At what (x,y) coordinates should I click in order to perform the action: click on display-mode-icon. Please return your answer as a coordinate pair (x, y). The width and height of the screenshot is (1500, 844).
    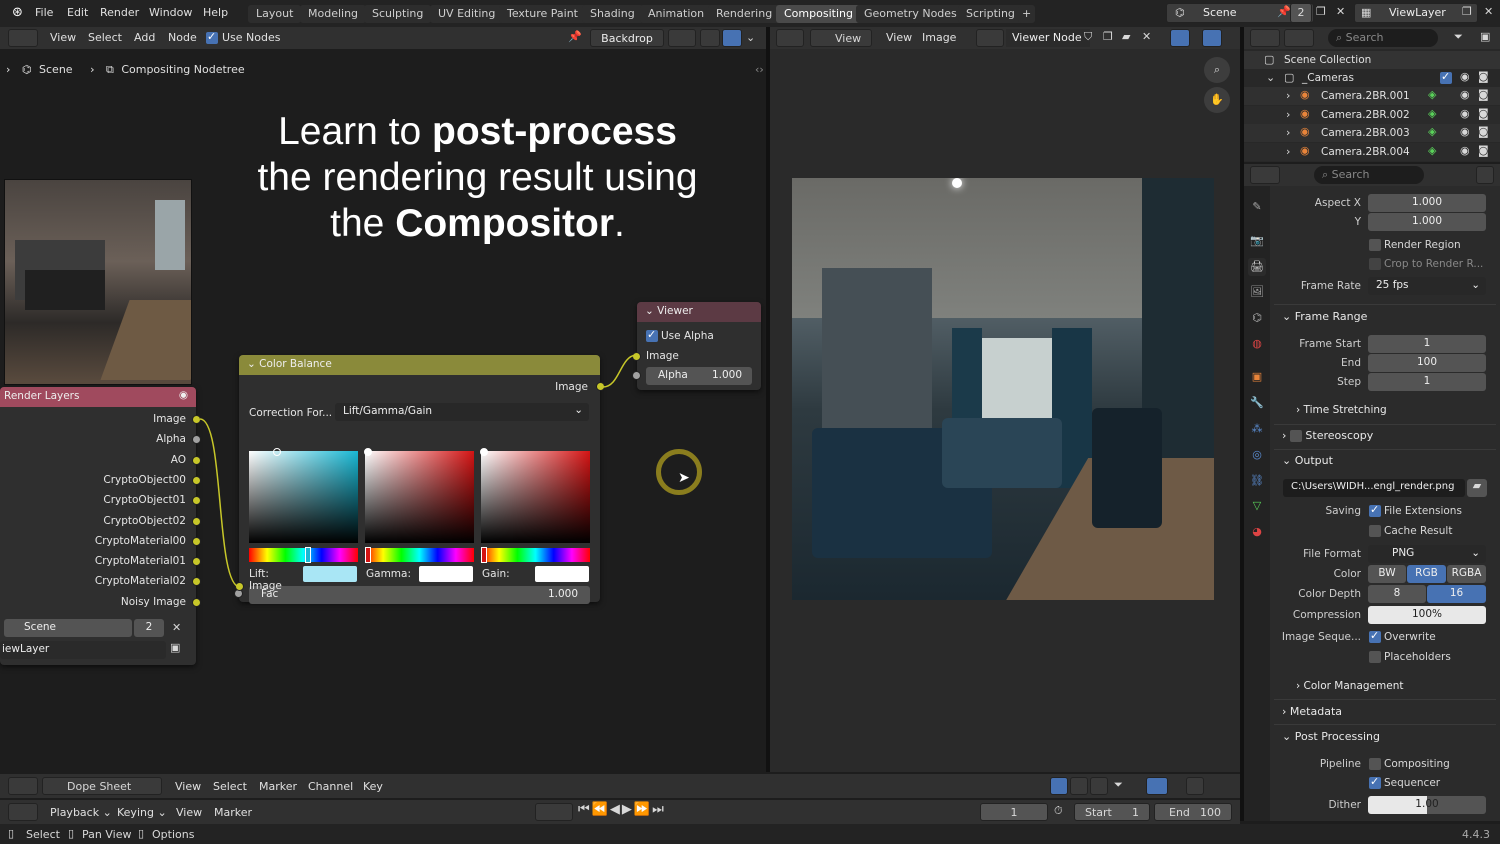
    Looking at the image, I should click on (1299, 38).